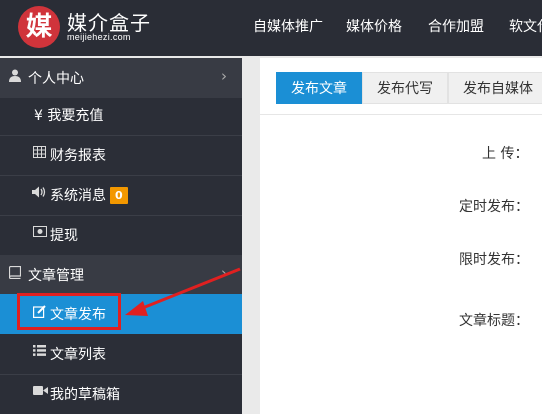 The image size is (542, 414). What do you see at coordinates (525, 26) in the screenshot?
I see `nav-soft-article: 软文代` at bounding box center [525, 26].